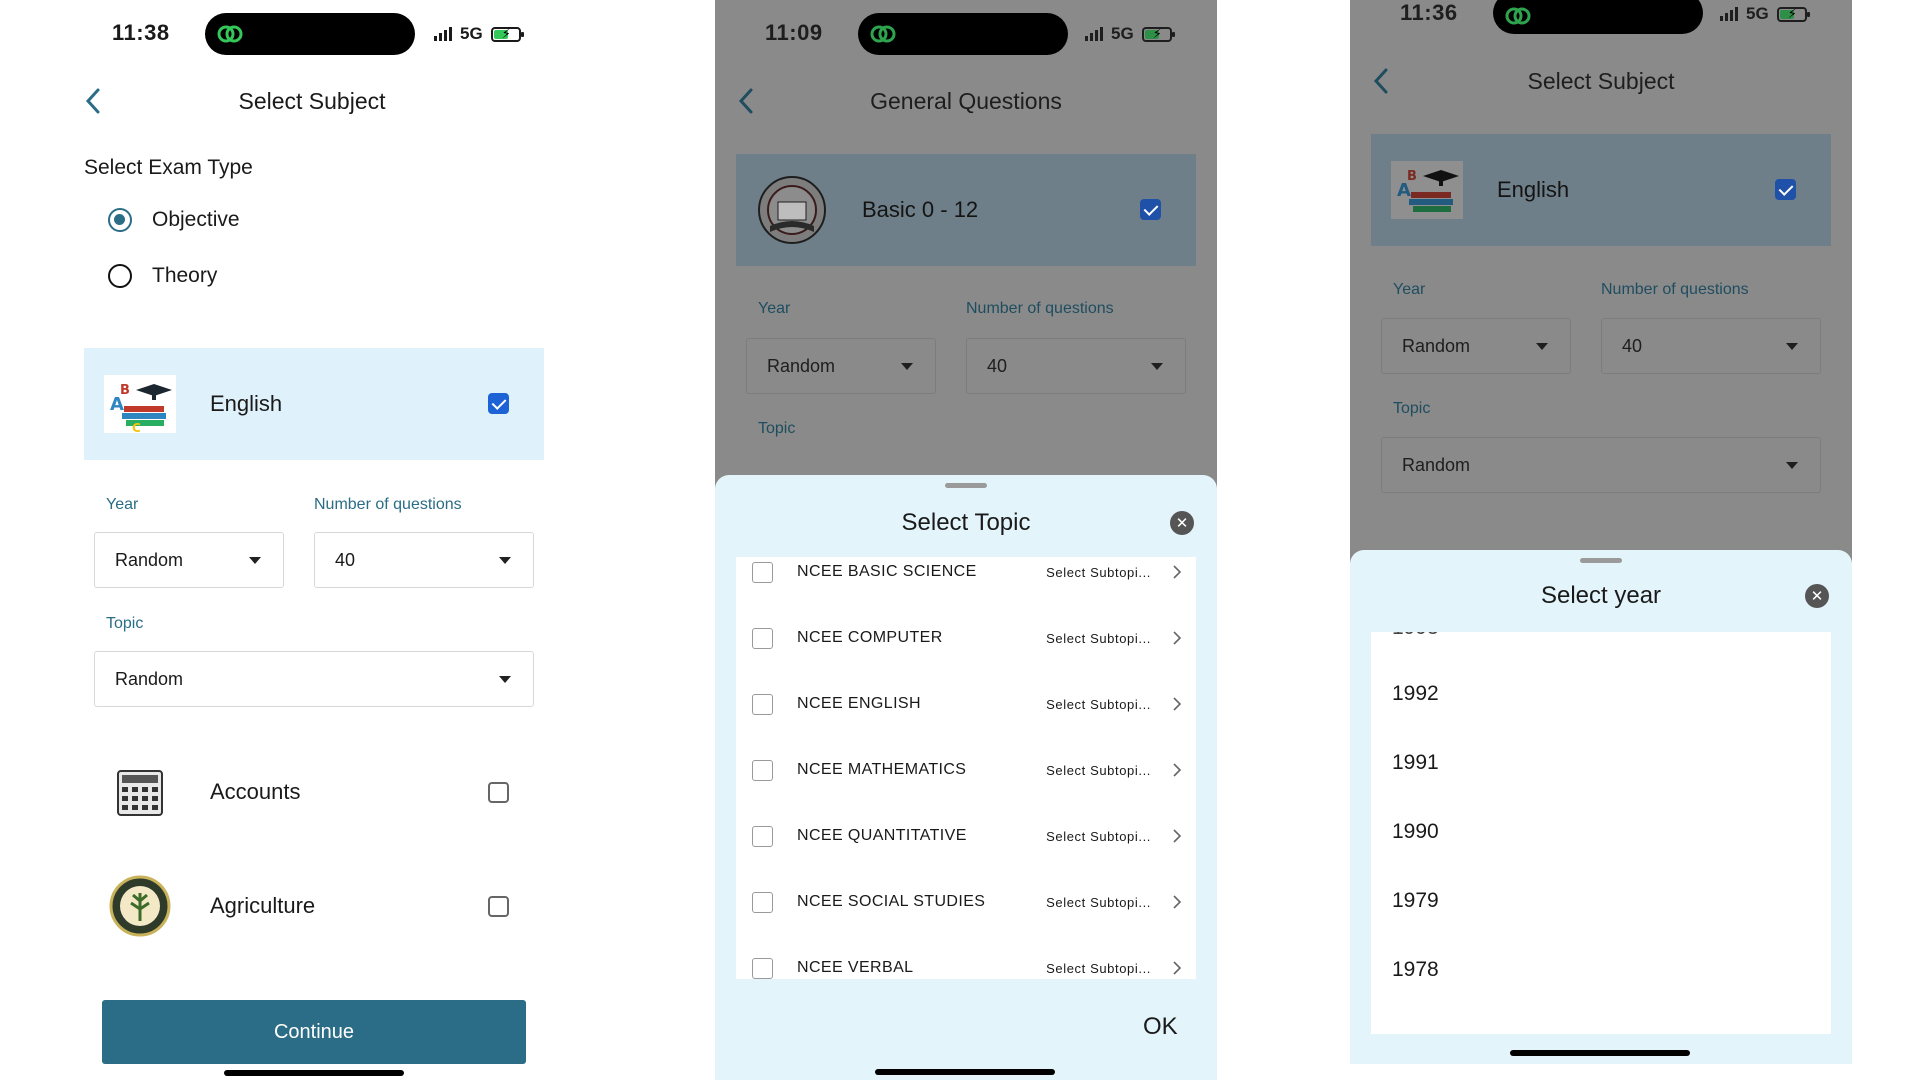  I want to click on abc-books-icon: A B, so click(1427, 190).